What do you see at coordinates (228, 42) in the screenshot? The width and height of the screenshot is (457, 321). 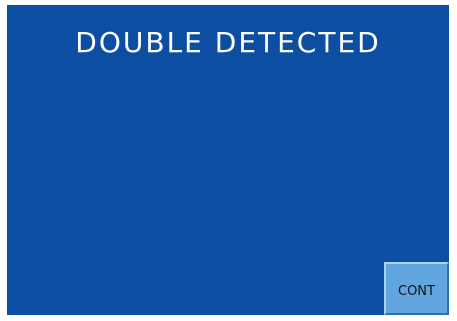 I see `alert-title: DOUBLE DETECTED` at bounding box center [228, 42].